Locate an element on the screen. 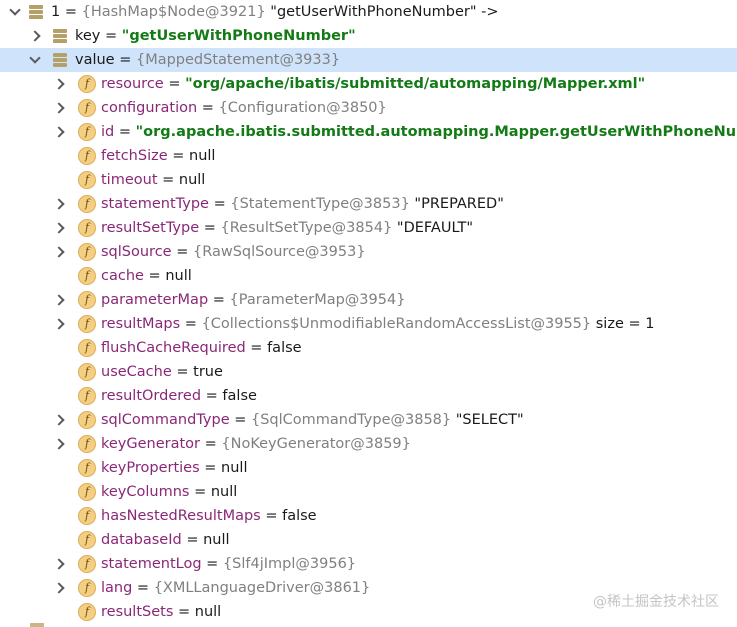 Image resolution: width=737 pixels, height=627 pixels. tree-row-configuration: f configuration = {Configuration@3850} is located at coordinates (368, 108).